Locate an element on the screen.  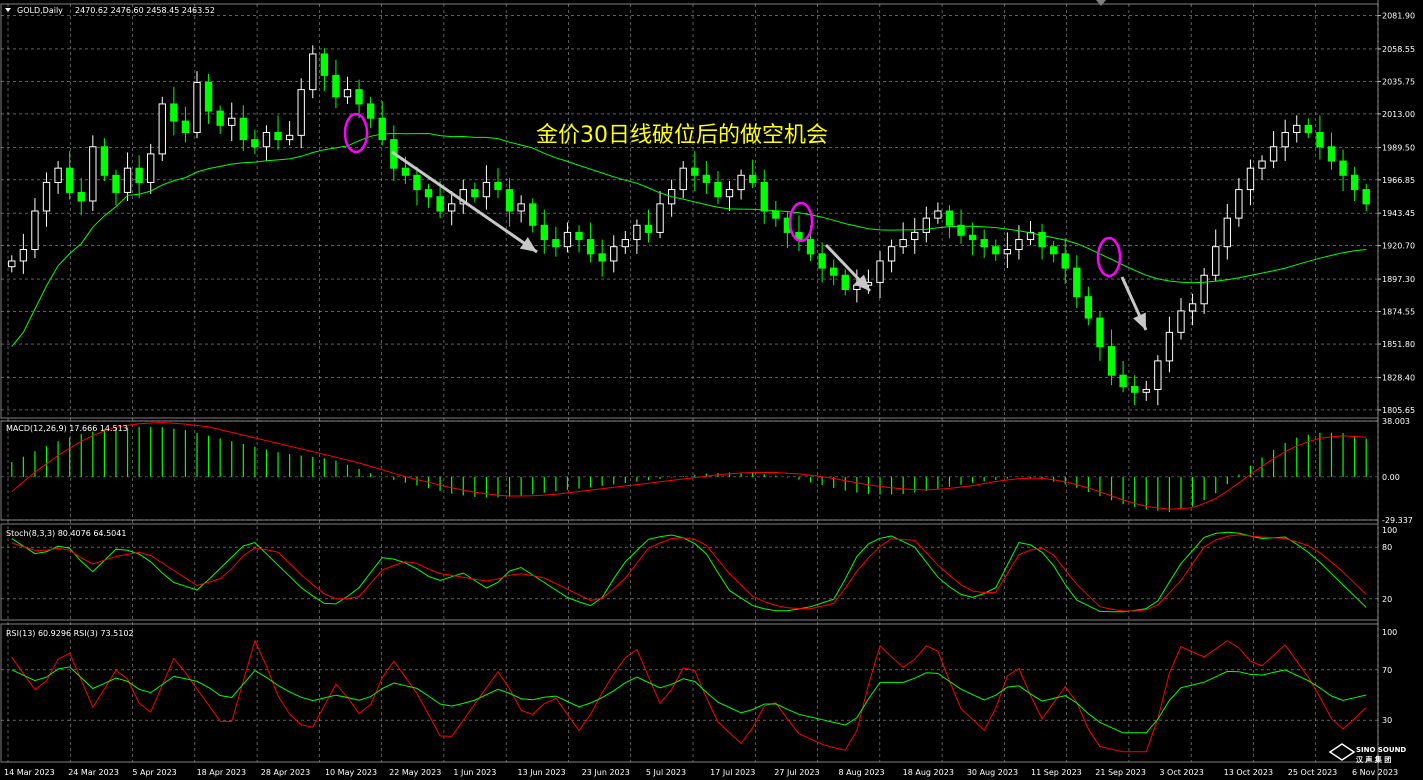
shift-marker-icon is located at coordinates (1101, 3).